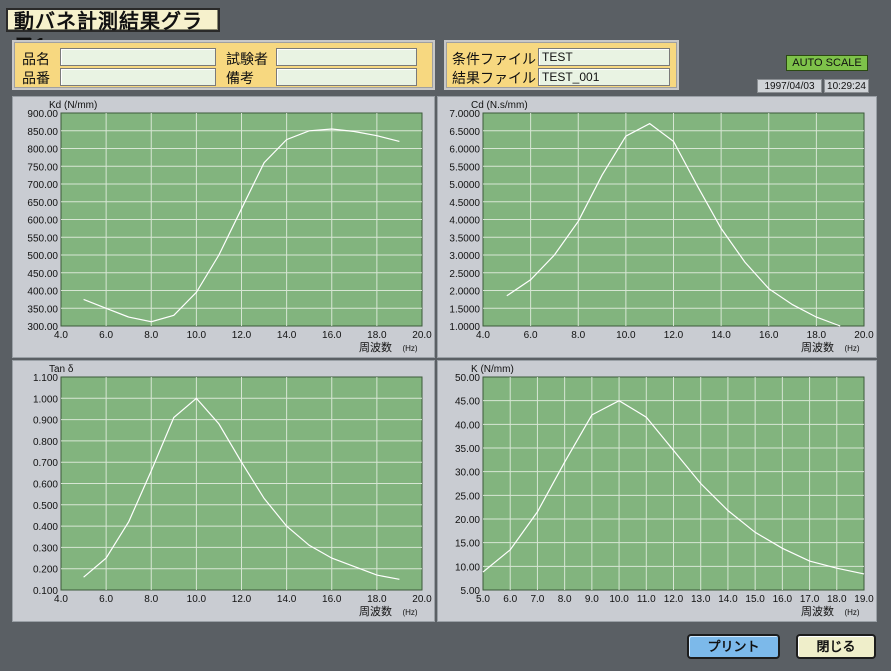  What do you see at coordinates (836, 646) in the screenshot?
I see `close-button: 閉じる` at bounding box center [836, 646].